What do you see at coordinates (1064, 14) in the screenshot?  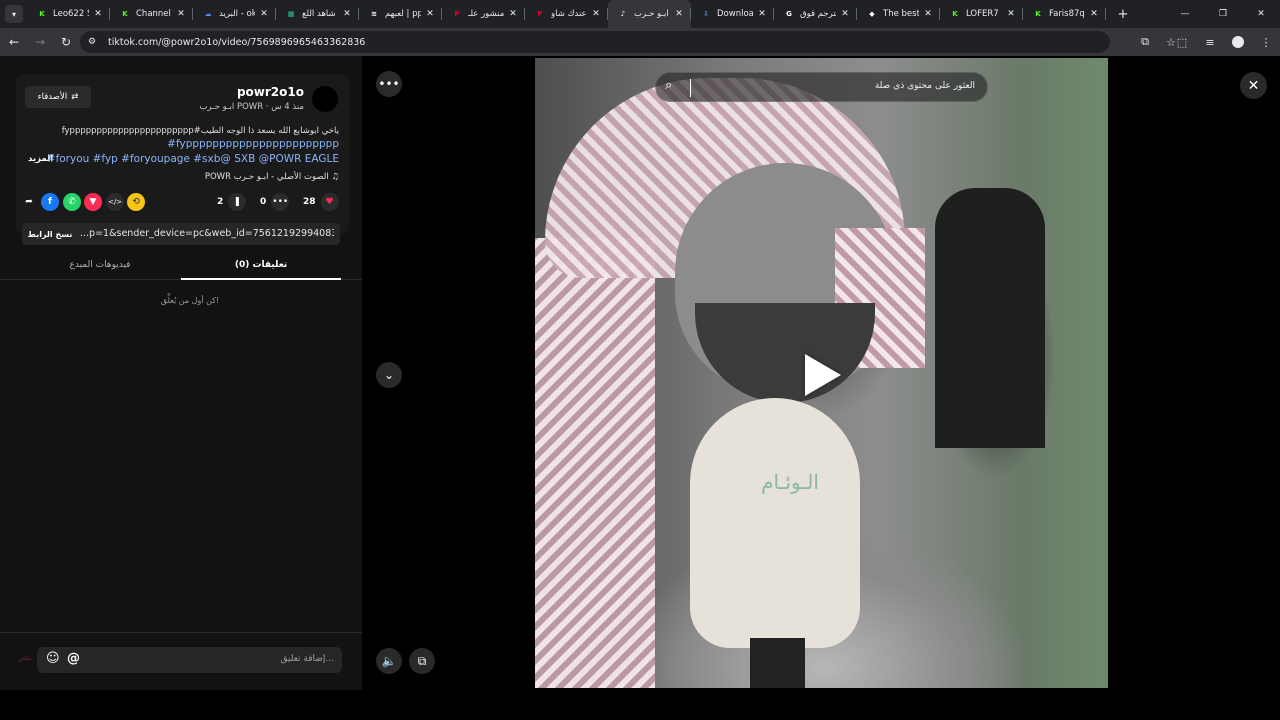 I see `browser-tab: K Faris87q S✕` at bounding box center [1064, 14].